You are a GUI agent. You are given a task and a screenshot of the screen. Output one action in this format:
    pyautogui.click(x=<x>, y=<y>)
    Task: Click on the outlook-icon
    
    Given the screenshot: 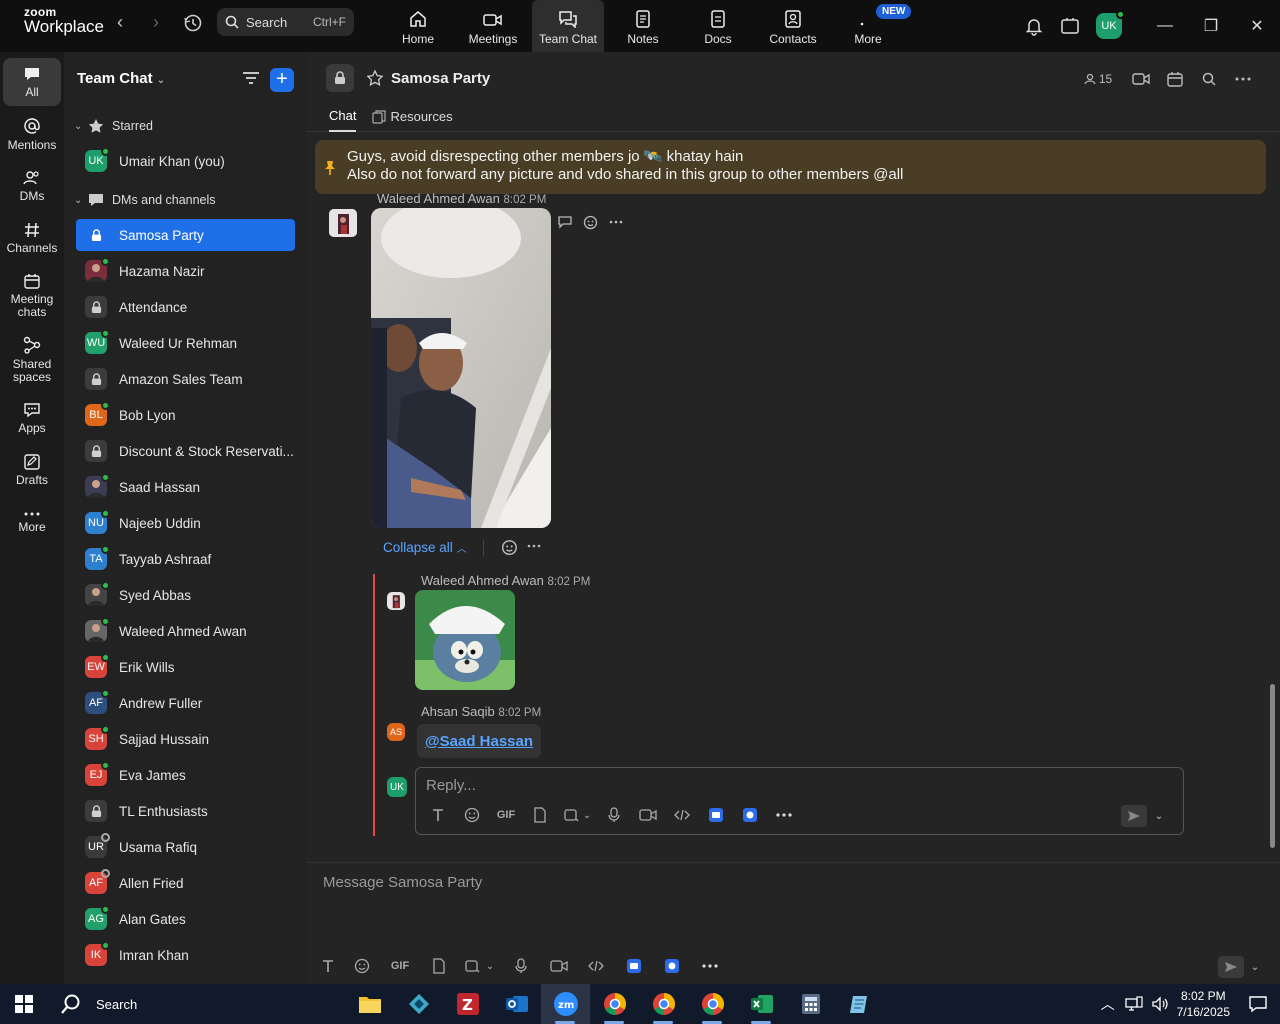 What is the action you would take?
    pyautogui.click(x=516, y=1004)
    